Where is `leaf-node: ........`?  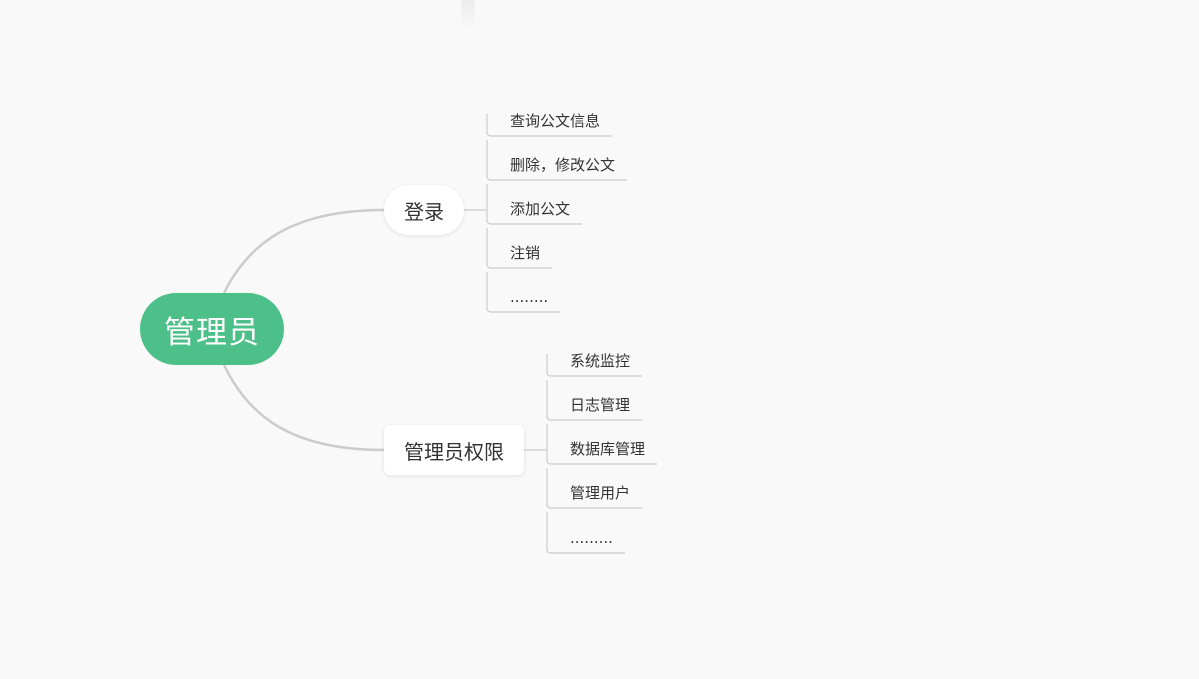
leaf-node: ........ is located at coordinates (517, 297).